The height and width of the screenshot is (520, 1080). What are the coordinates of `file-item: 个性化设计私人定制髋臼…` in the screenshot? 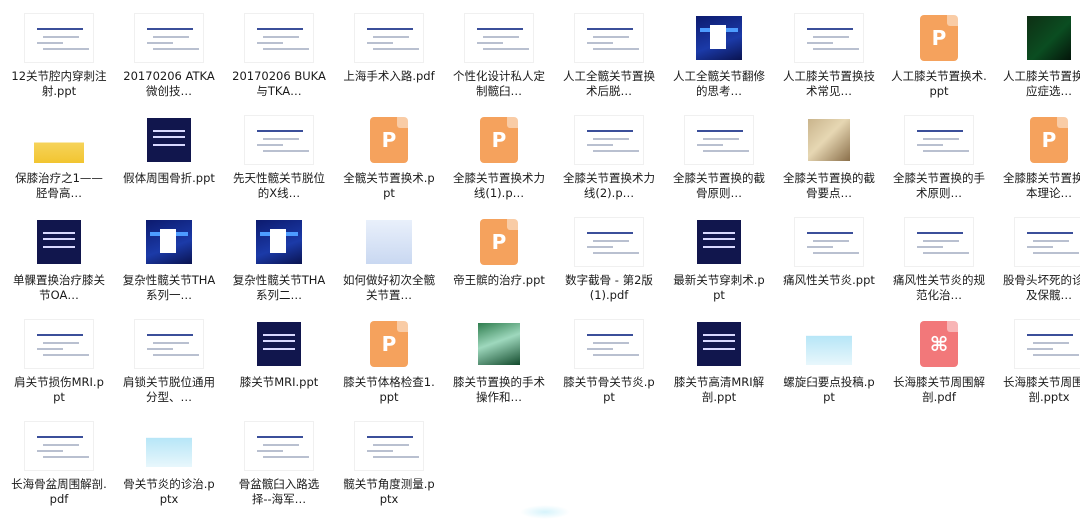 It's located at (499, 61).